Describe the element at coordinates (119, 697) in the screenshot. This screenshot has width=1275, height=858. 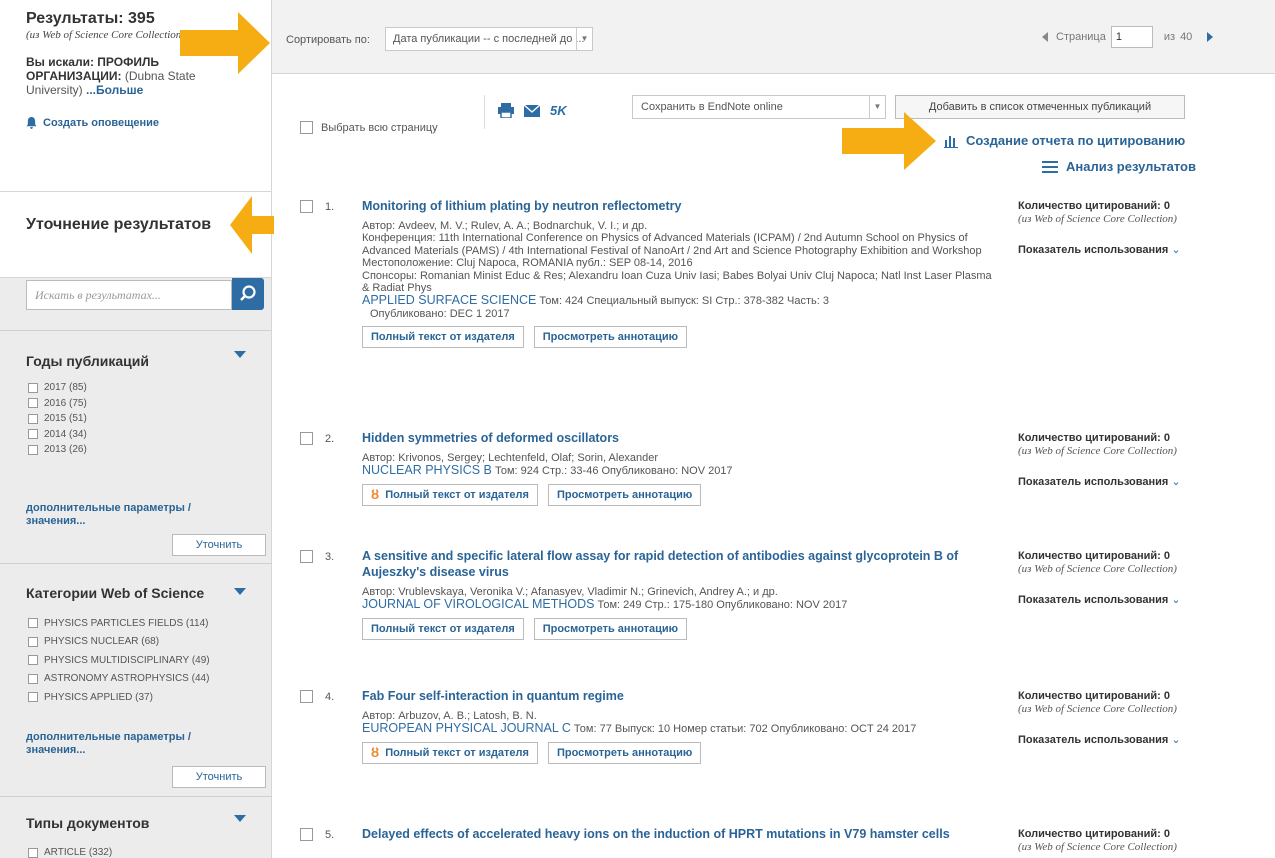
I see `facet-item: PHYSICS APPLIED (37)` at that location.